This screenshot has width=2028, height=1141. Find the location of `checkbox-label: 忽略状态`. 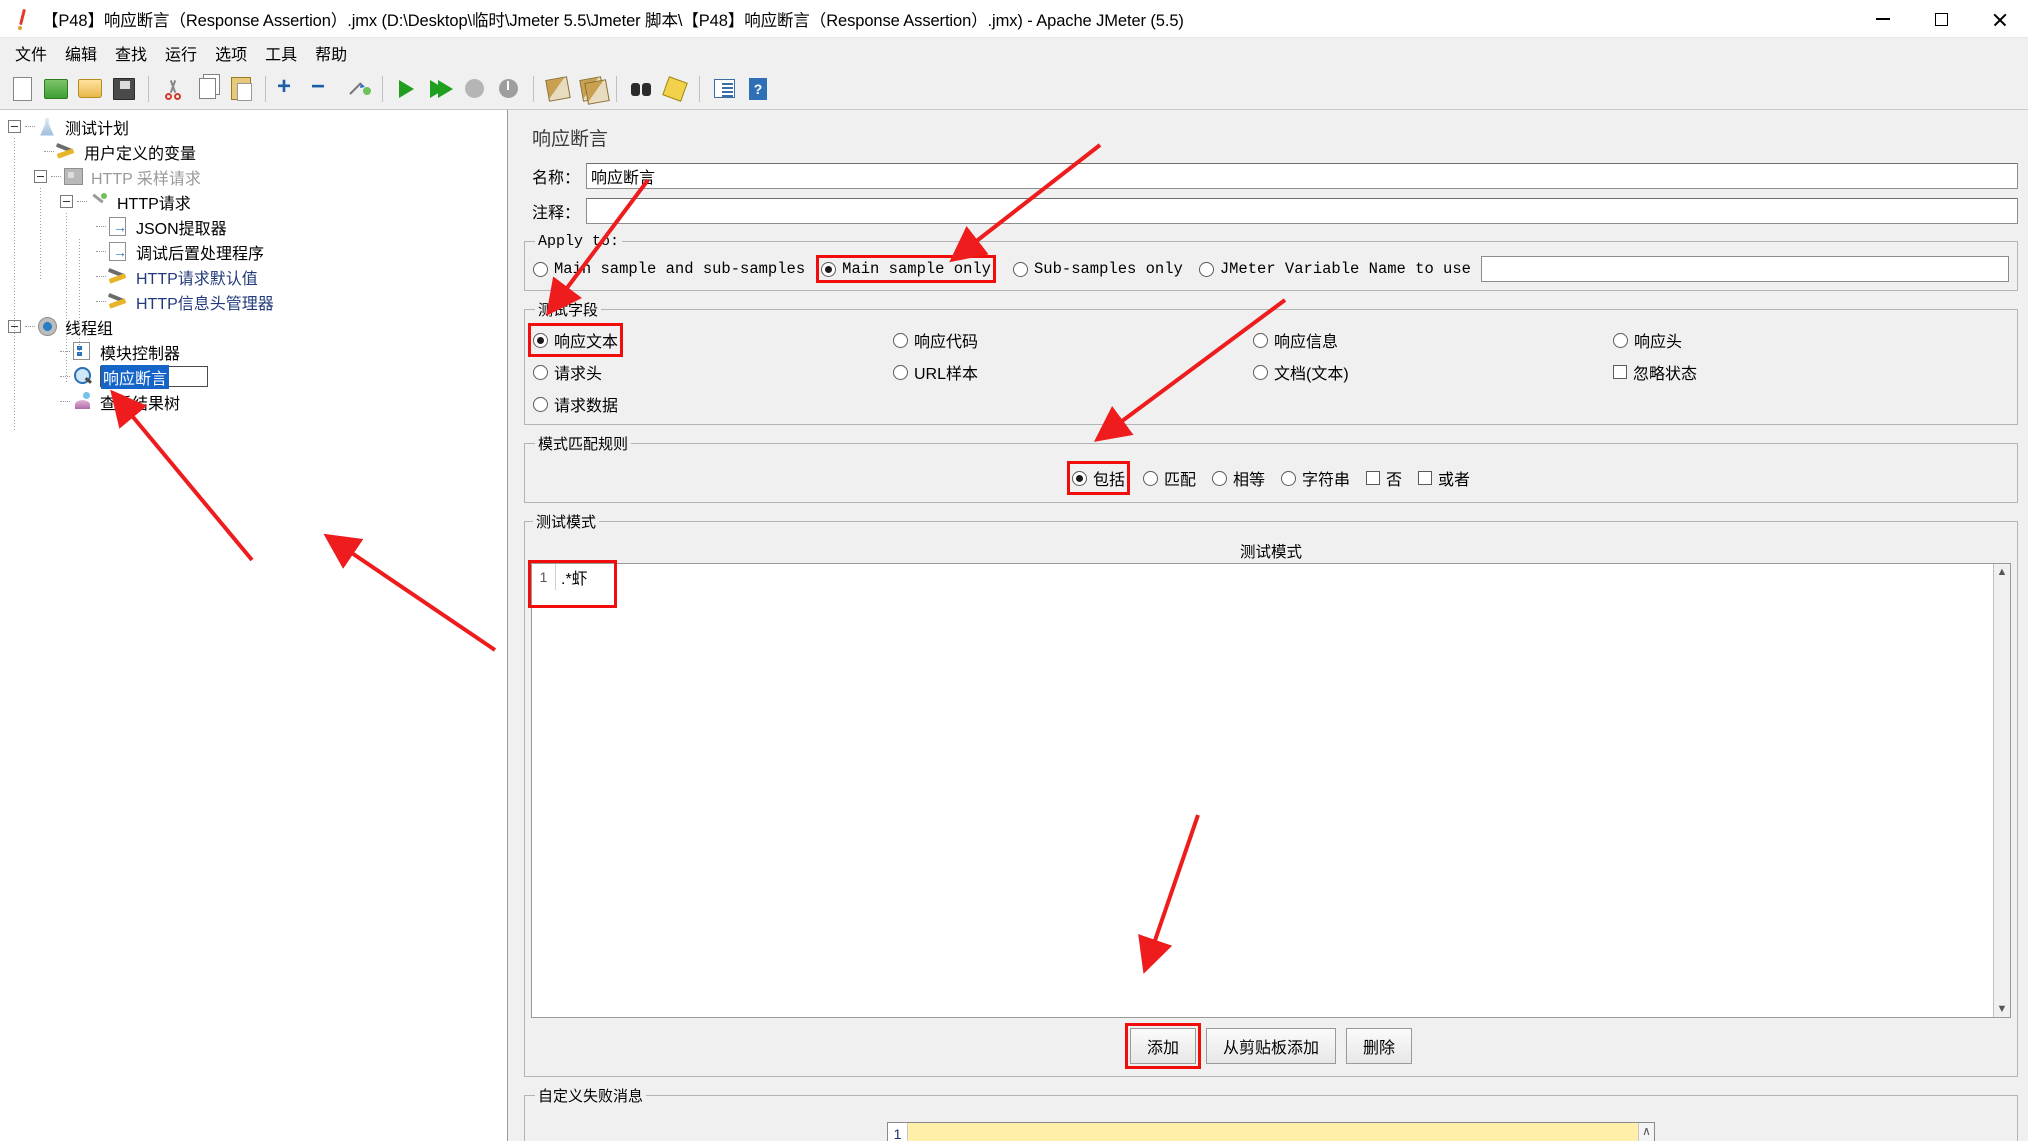

checkbox-label: 忽略状态 is located at coordinates (1665, 374).